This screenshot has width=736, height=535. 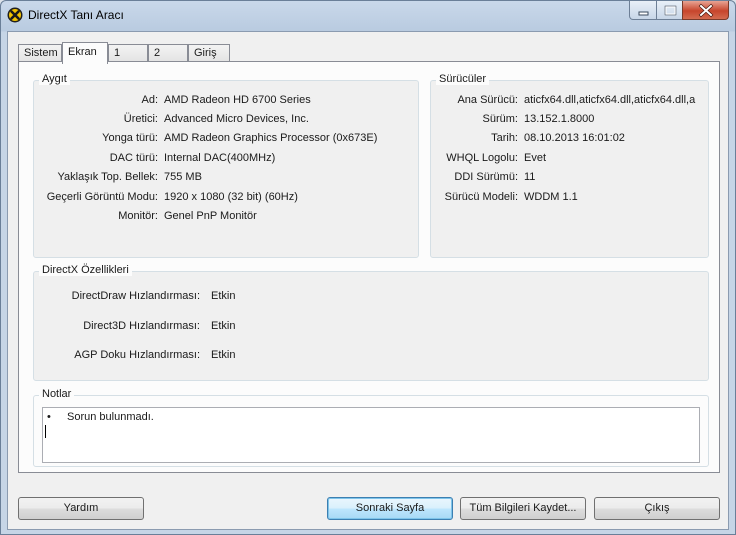 What do you see at coordinates (643, 10) in the screenshot?
I see `minimize-button` at bounding box center [643, 10].